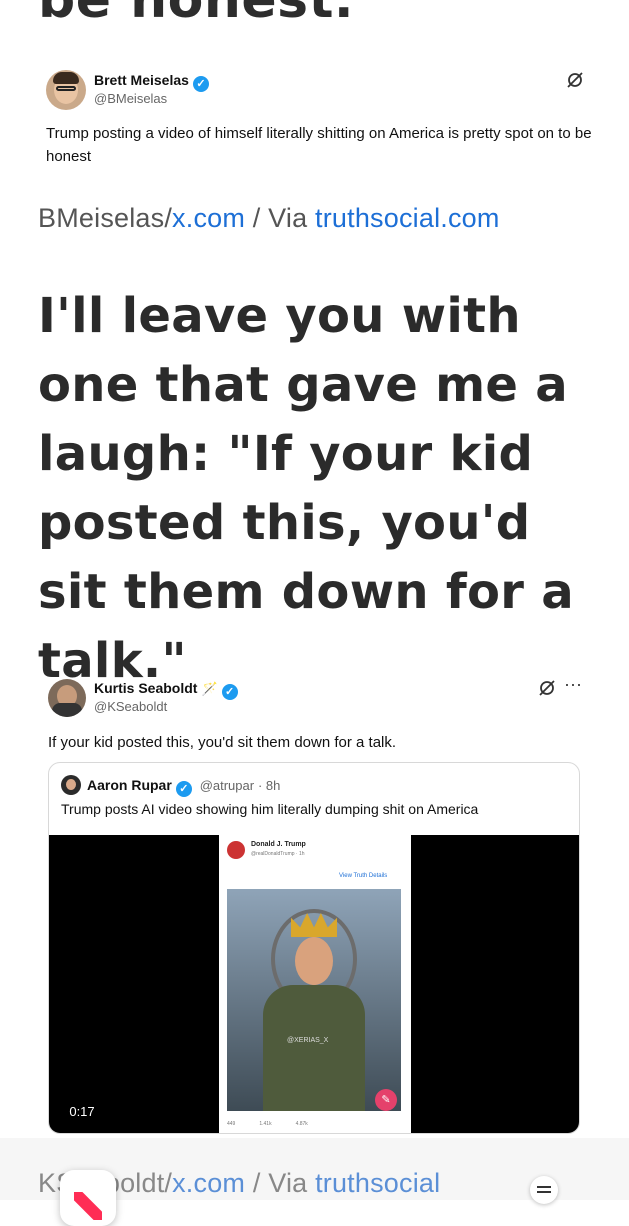 The image size is (629, 1226). I want to click on credit-link-truthsocial: truthsocial, so click(377, 1183).